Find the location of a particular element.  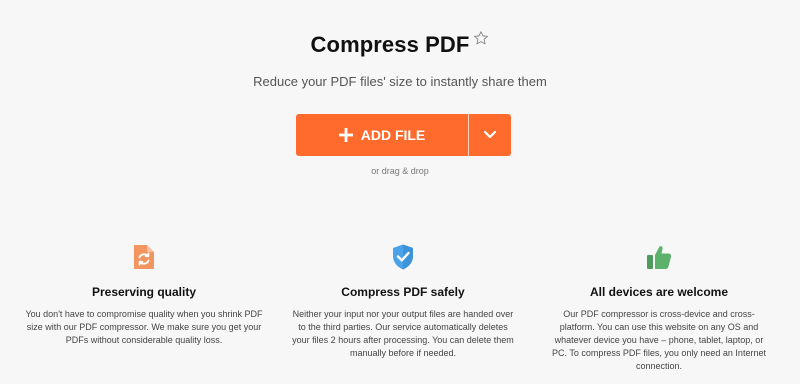

plus-icon is located at coordinates (345, 135).